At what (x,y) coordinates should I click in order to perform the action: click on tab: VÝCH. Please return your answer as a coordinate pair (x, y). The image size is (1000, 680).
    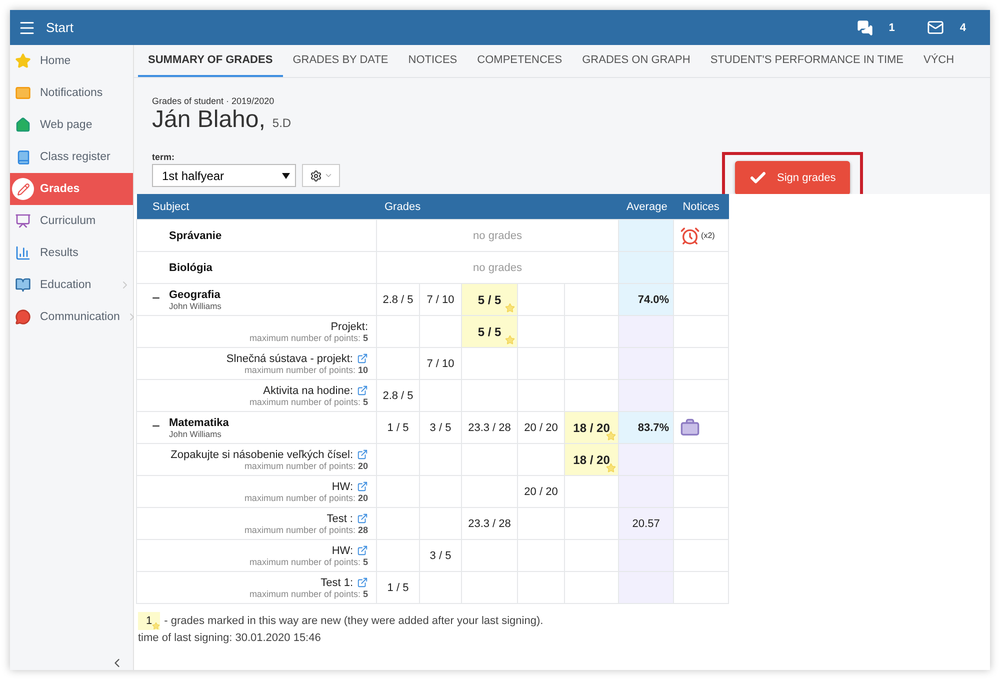
    Looking at the image, I should click on (939, 61).